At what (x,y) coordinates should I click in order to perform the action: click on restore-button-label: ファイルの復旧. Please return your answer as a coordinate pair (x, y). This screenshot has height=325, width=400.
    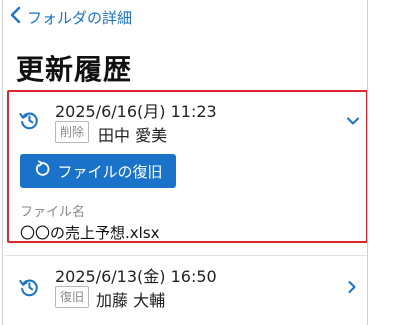
    Looking at the image, I should click on (110, 171).